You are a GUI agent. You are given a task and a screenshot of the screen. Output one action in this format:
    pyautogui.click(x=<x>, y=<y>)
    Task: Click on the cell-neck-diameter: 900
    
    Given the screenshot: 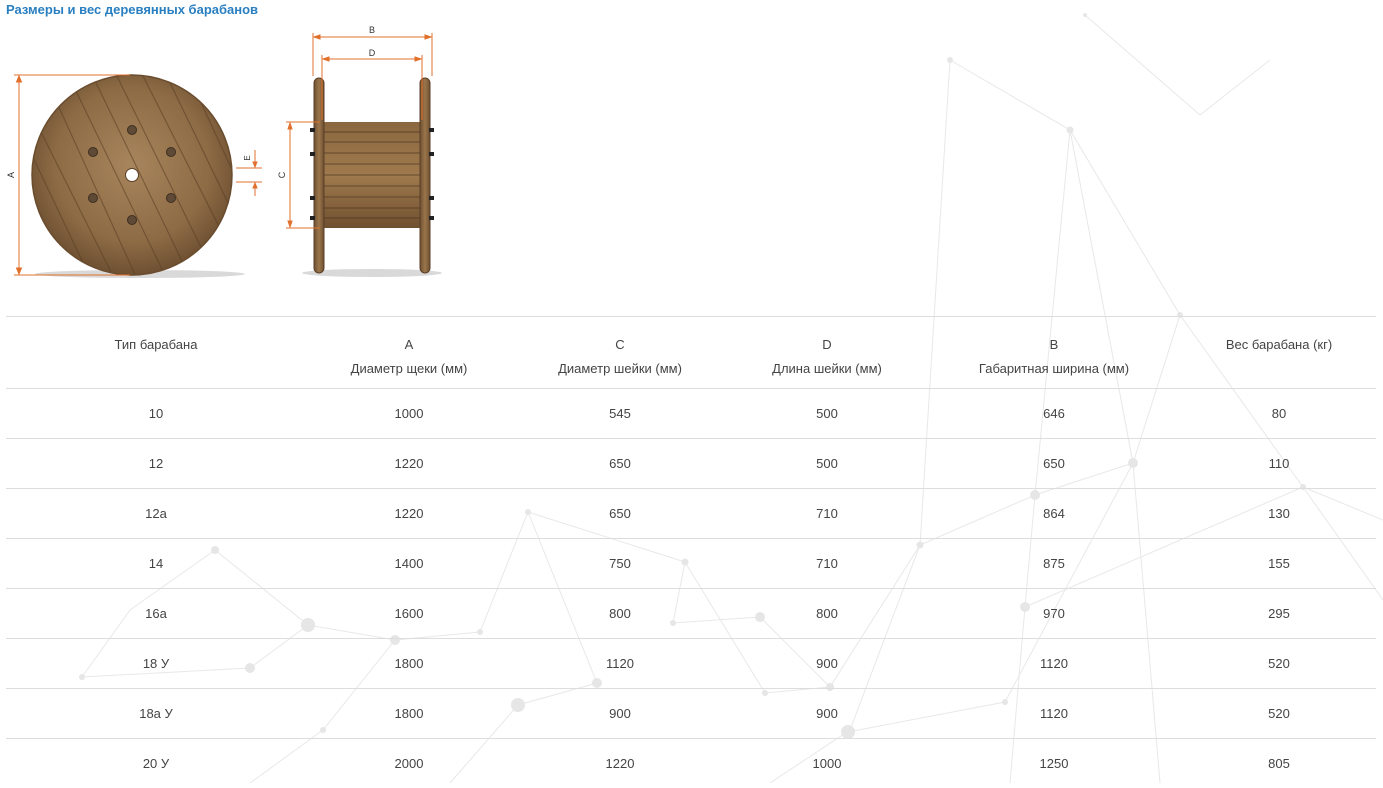 What is the action you would take?
    pyautogui.click(x=620, y=714)
    